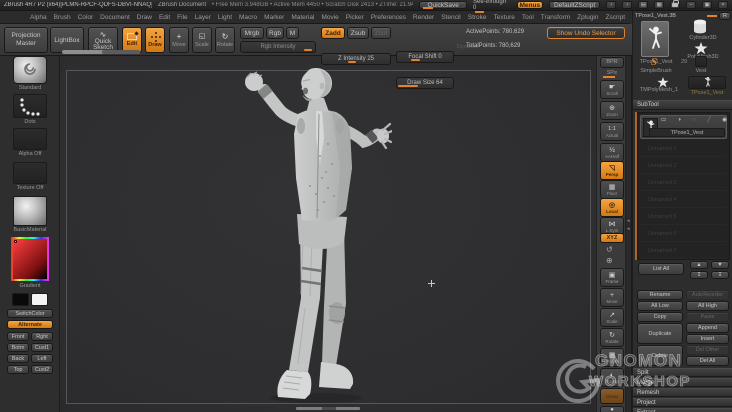  Describe the element at coordinates (682, 410) in the screenshot. I see `extract-section: Extract` at that location.